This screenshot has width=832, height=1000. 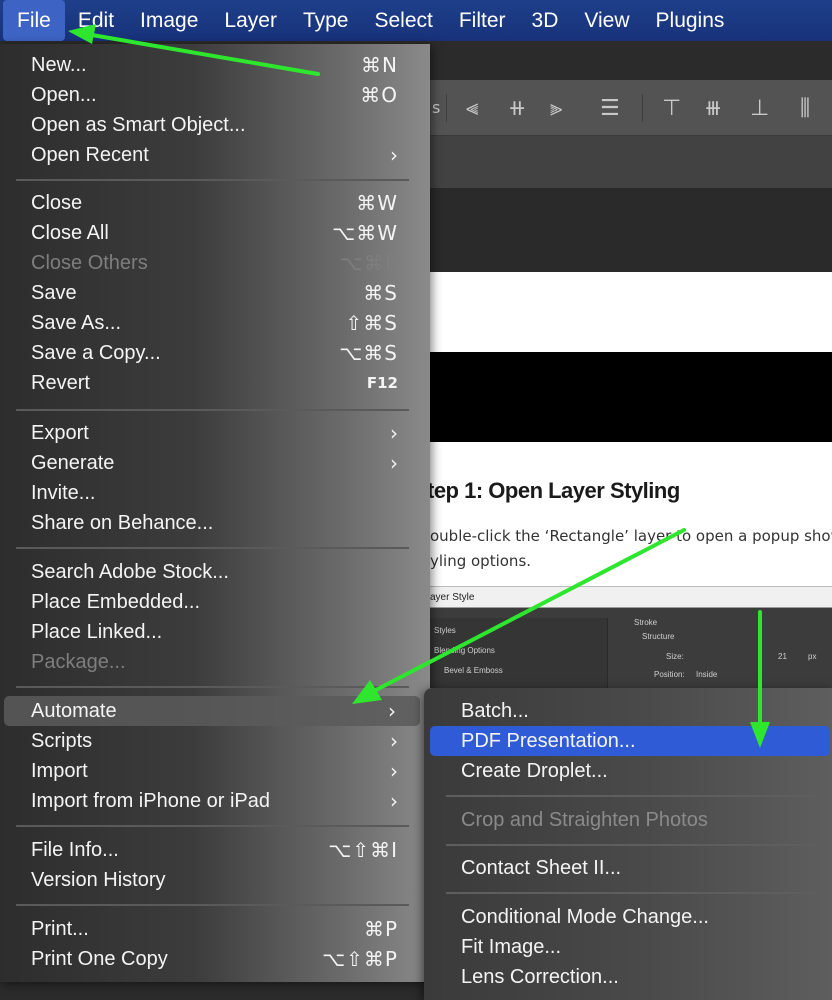 I want to click on menu-item-shortcut: ⇧⌘S, so click(x=371, y=323).